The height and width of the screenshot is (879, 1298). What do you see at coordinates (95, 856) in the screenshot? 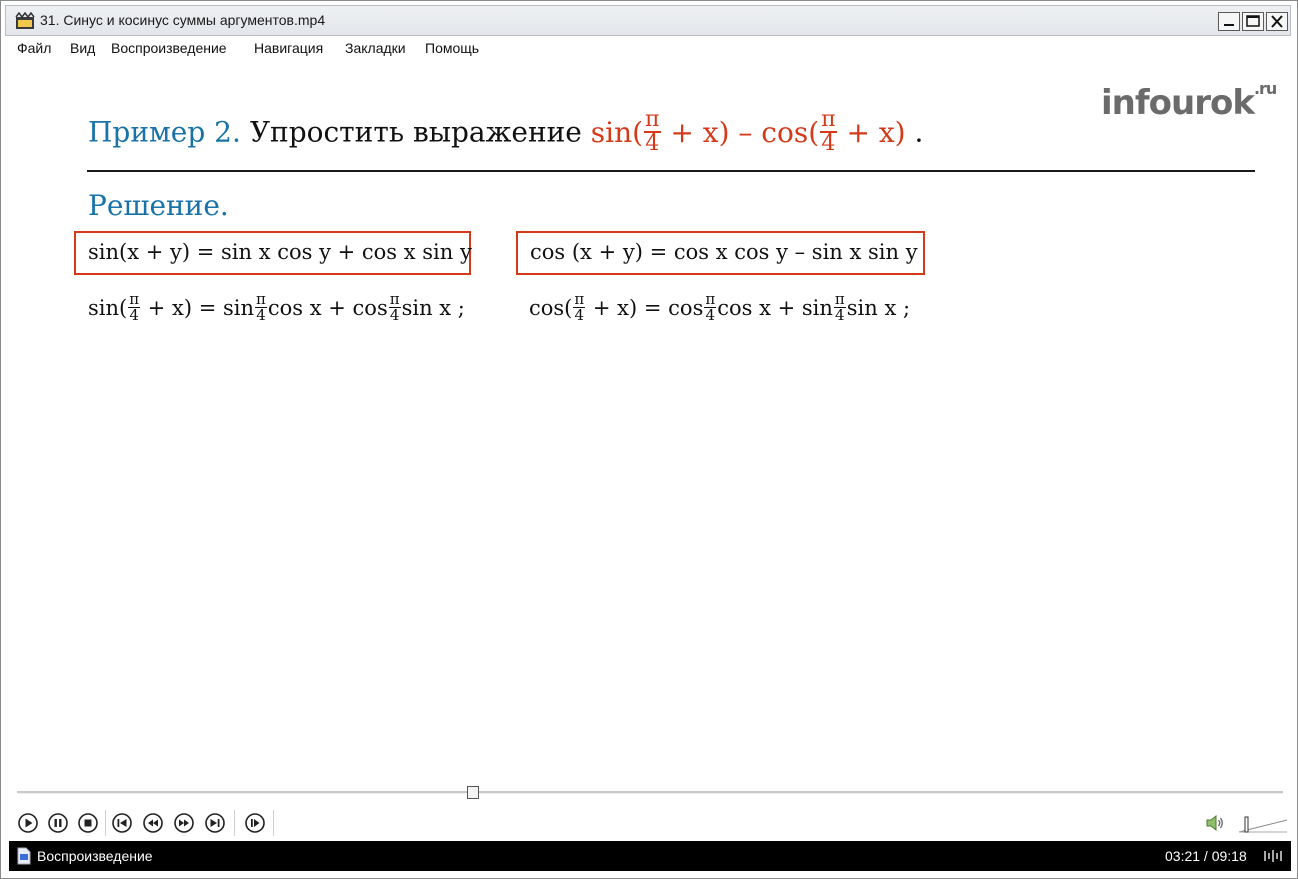
I see `playback-status: Воспроизведение` at bounding box center [95, 856].